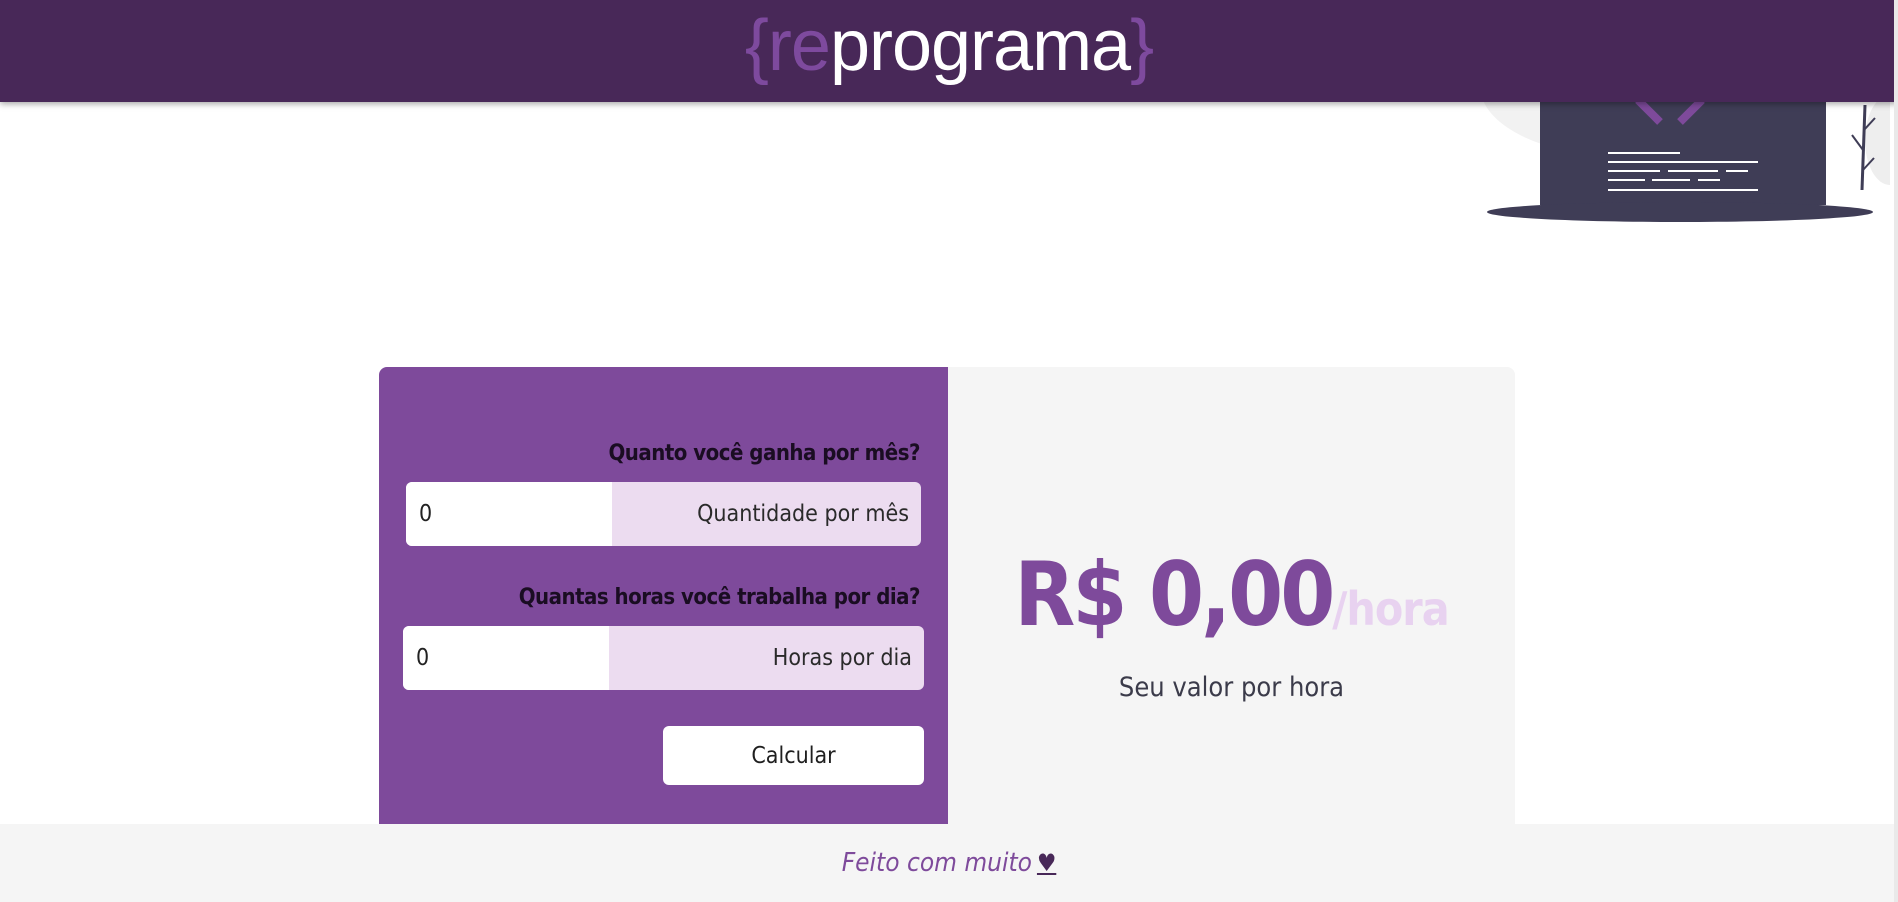 This screenshot has width=1898, height=902. I want to click on hours-per-day-input-group: 0 Horas por dia, so click(663, 658).